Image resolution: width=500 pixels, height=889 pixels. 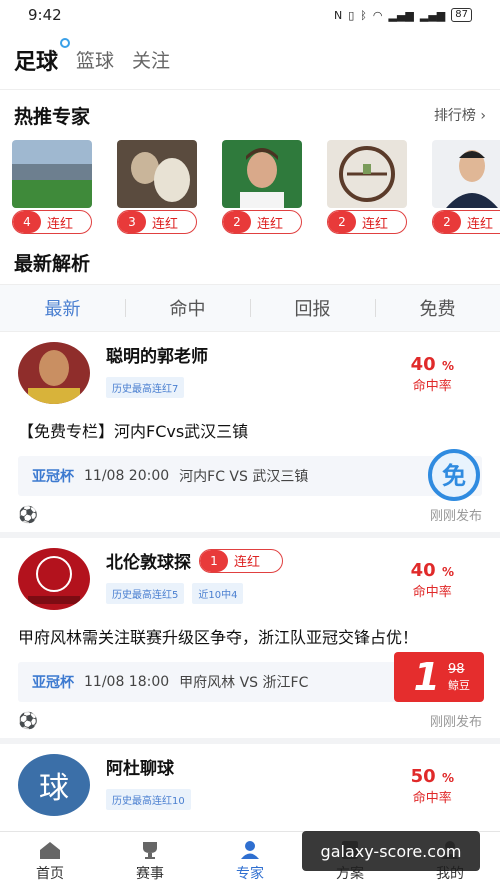 What do you see at coordinates (52, 174) in the screenshot?
I see `expert-photo-stadium` at bounding box center [52, 174].